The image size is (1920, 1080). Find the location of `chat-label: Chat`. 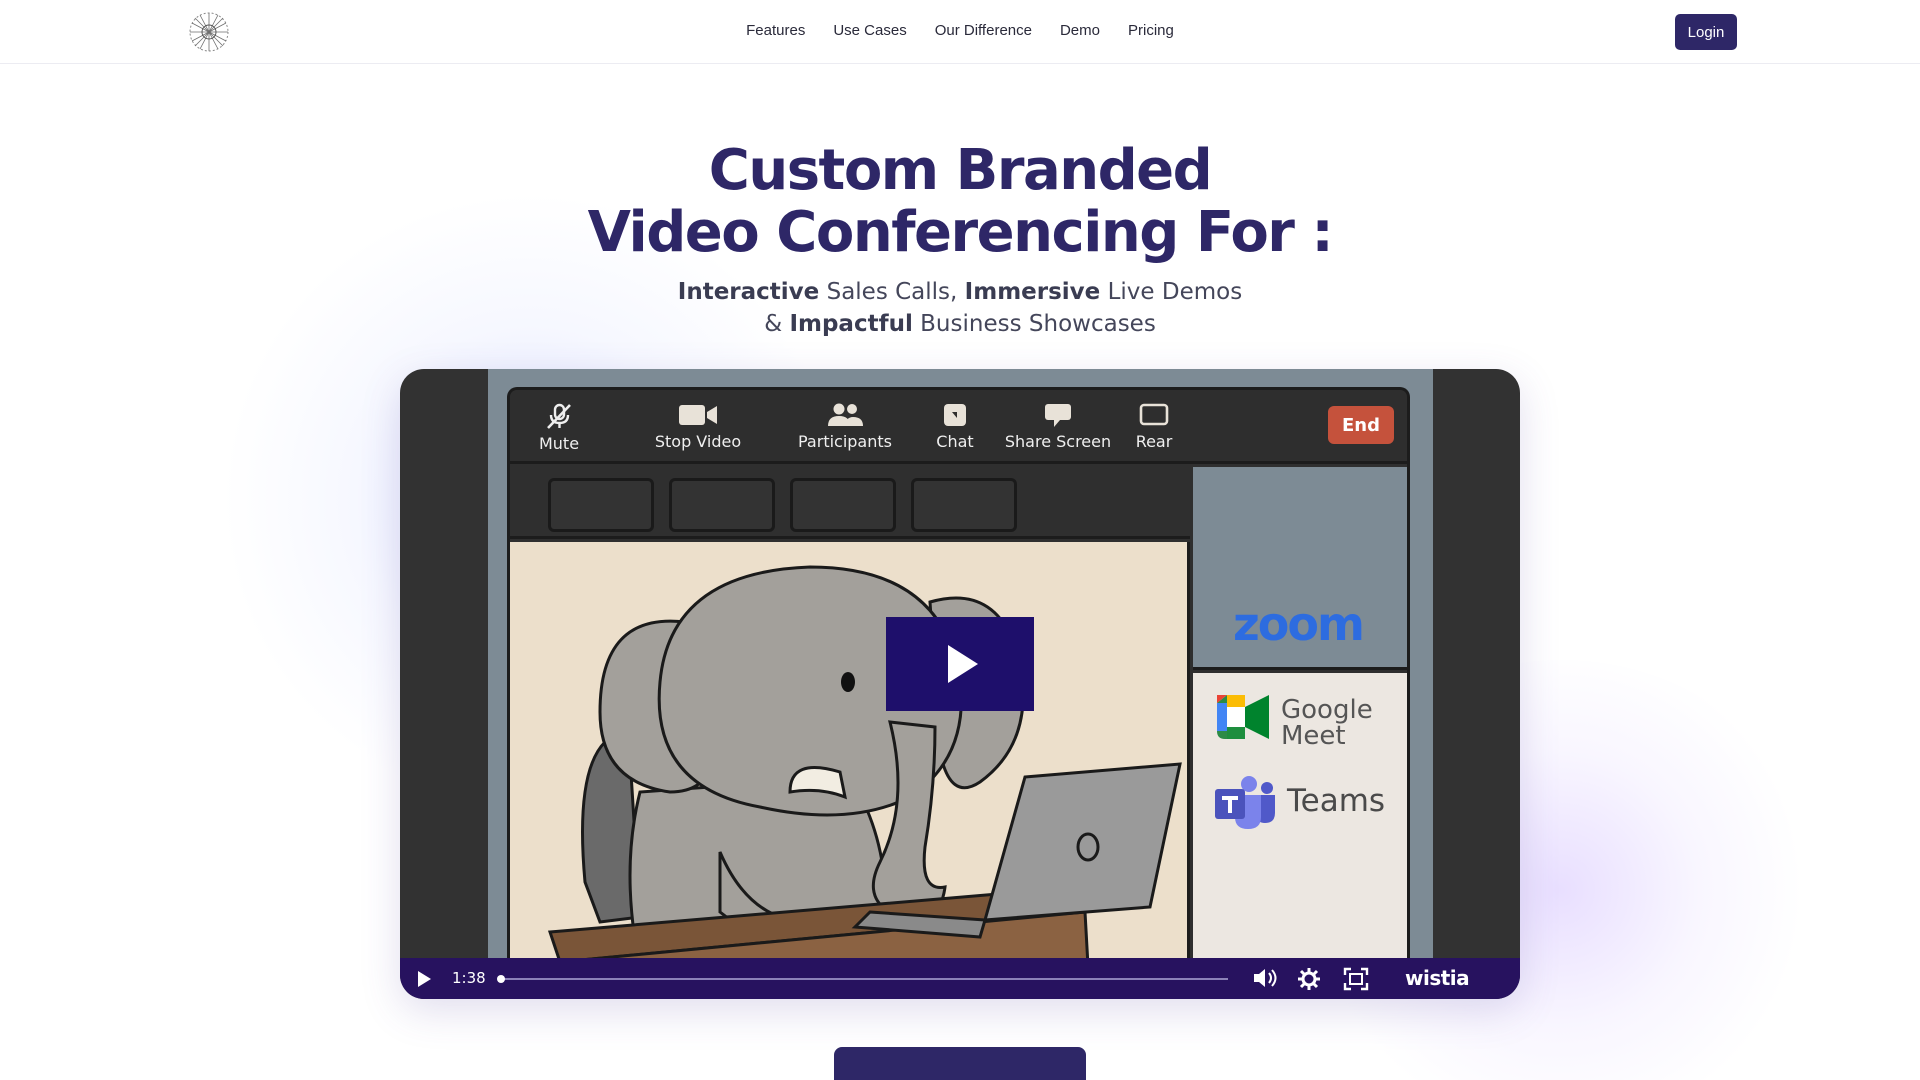

chat-label: Chat is located at coordinates (955, 441).